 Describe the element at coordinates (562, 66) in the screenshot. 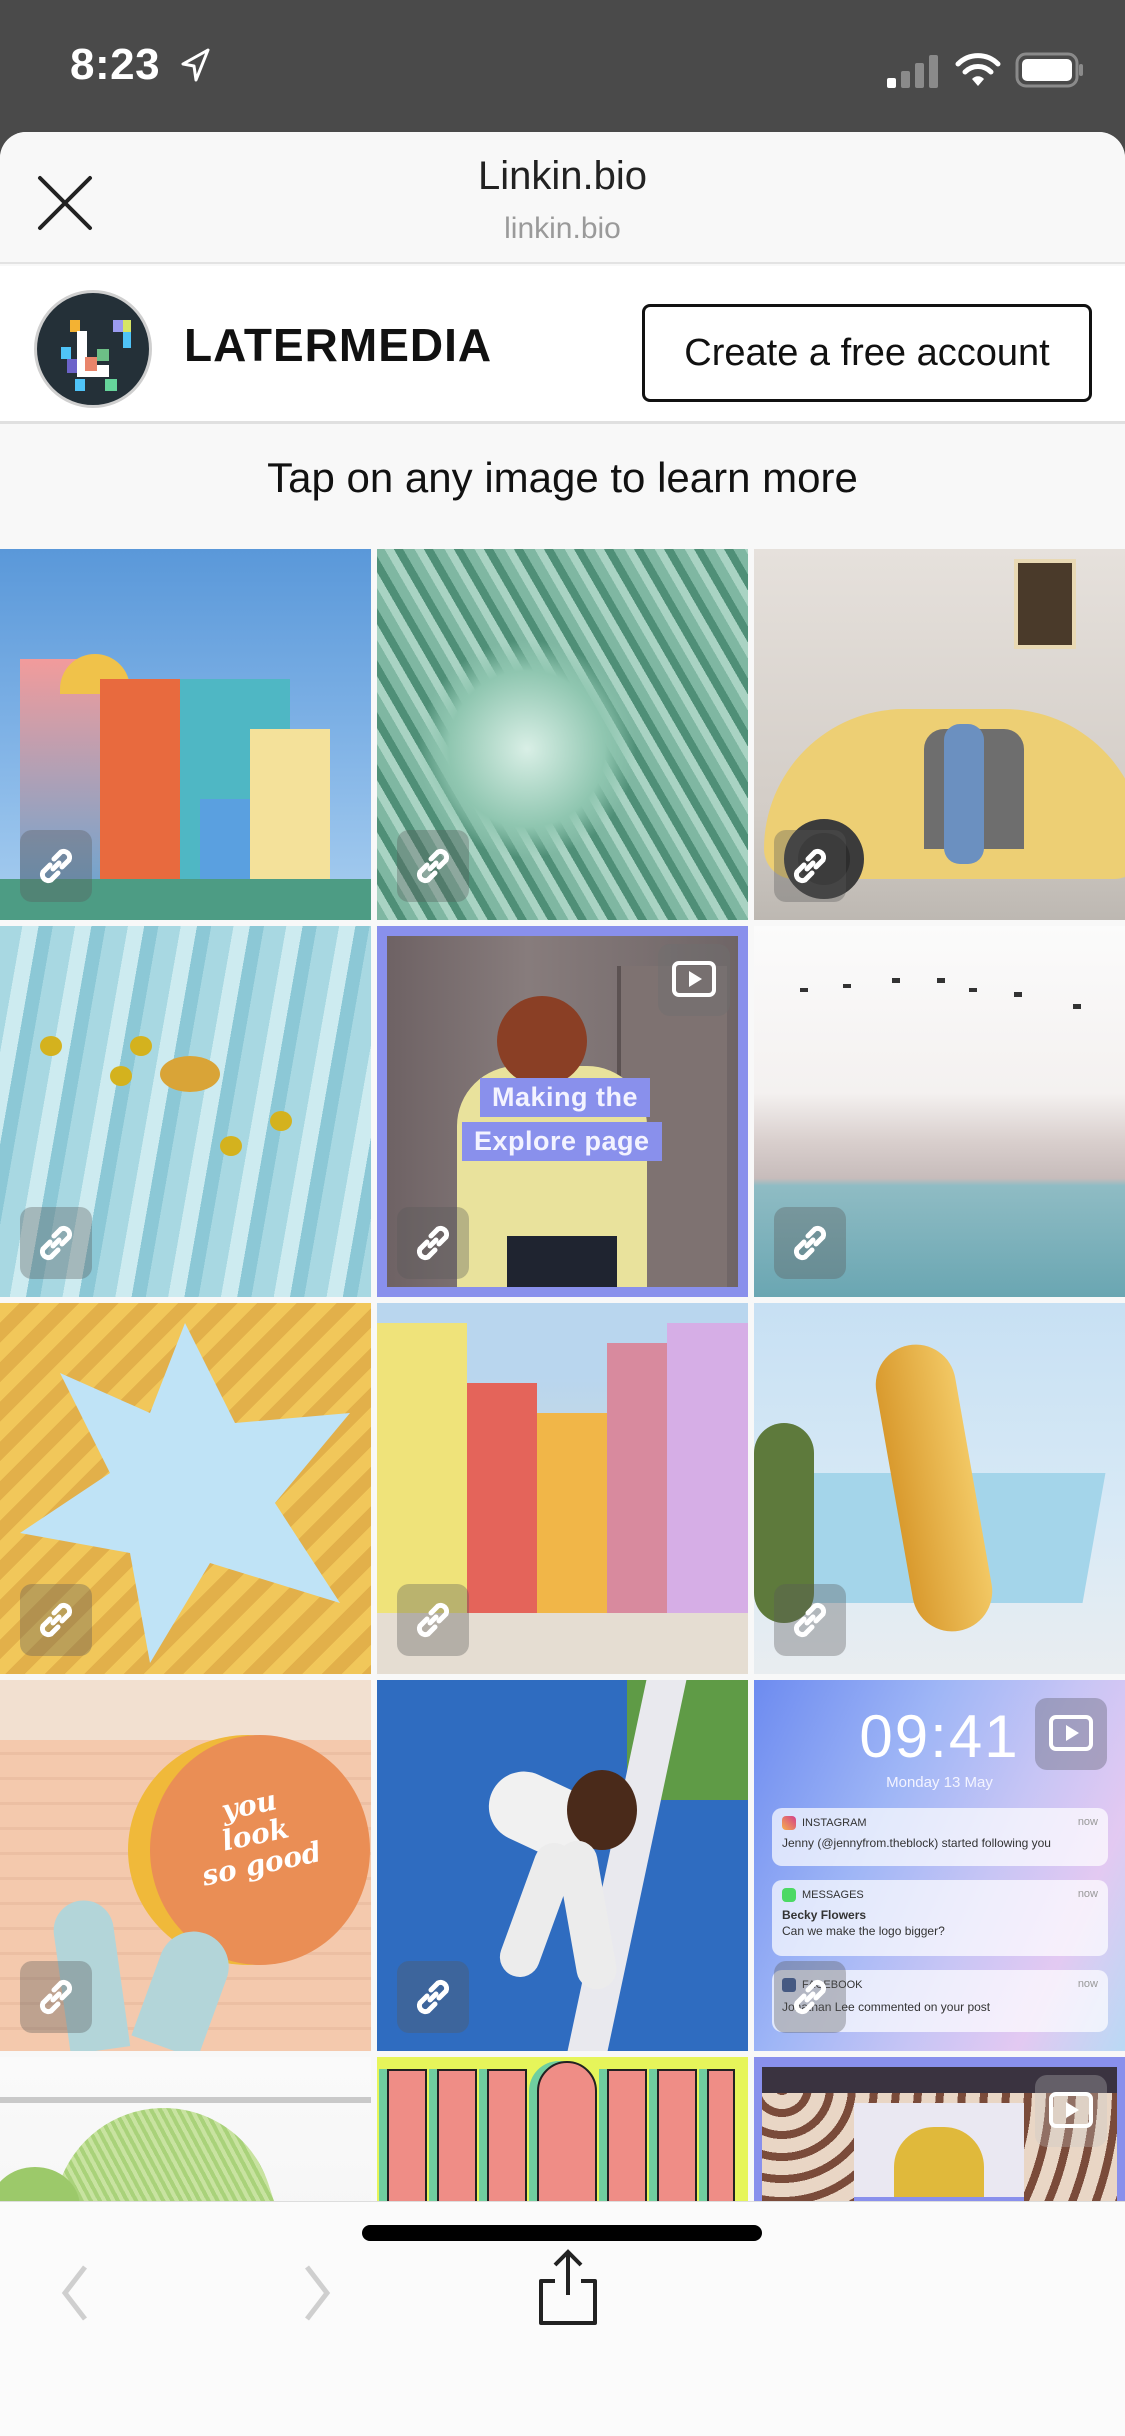

I see `status-bar: 8:23` at that location.